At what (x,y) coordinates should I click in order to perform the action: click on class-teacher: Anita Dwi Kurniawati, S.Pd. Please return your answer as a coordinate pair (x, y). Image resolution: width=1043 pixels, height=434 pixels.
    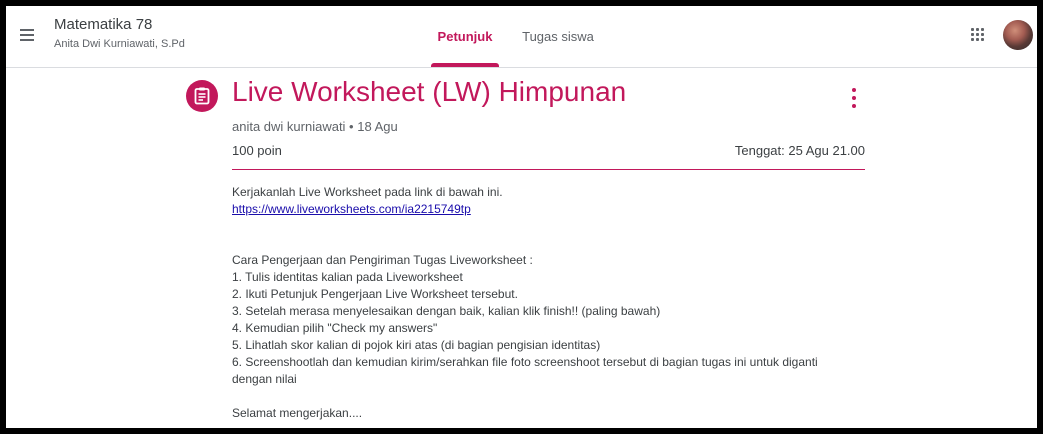
    Looking at the image, I should click on (119, 44).